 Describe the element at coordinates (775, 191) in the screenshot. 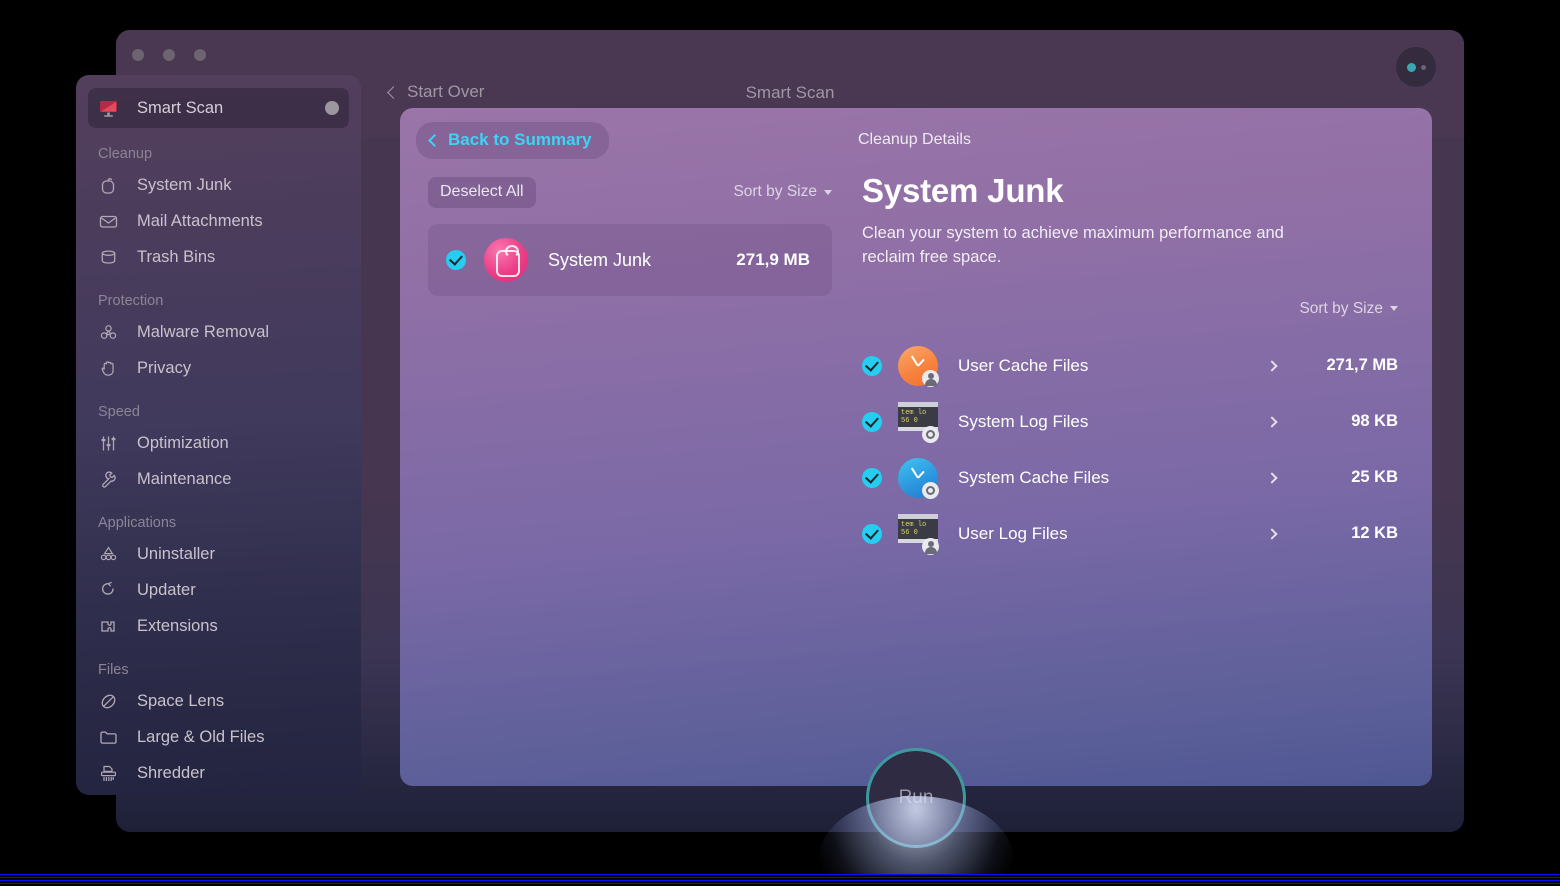

I see `left-sort-label: Sort by Size` at that location.